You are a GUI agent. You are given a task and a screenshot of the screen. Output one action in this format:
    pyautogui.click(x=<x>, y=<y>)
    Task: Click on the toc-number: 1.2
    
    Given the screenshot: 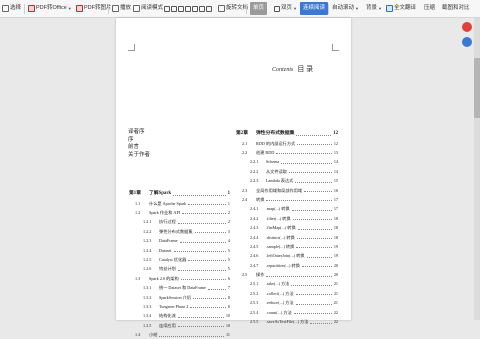 What is the action you would take?
    pyautogui.click(x=138, y=212)
    